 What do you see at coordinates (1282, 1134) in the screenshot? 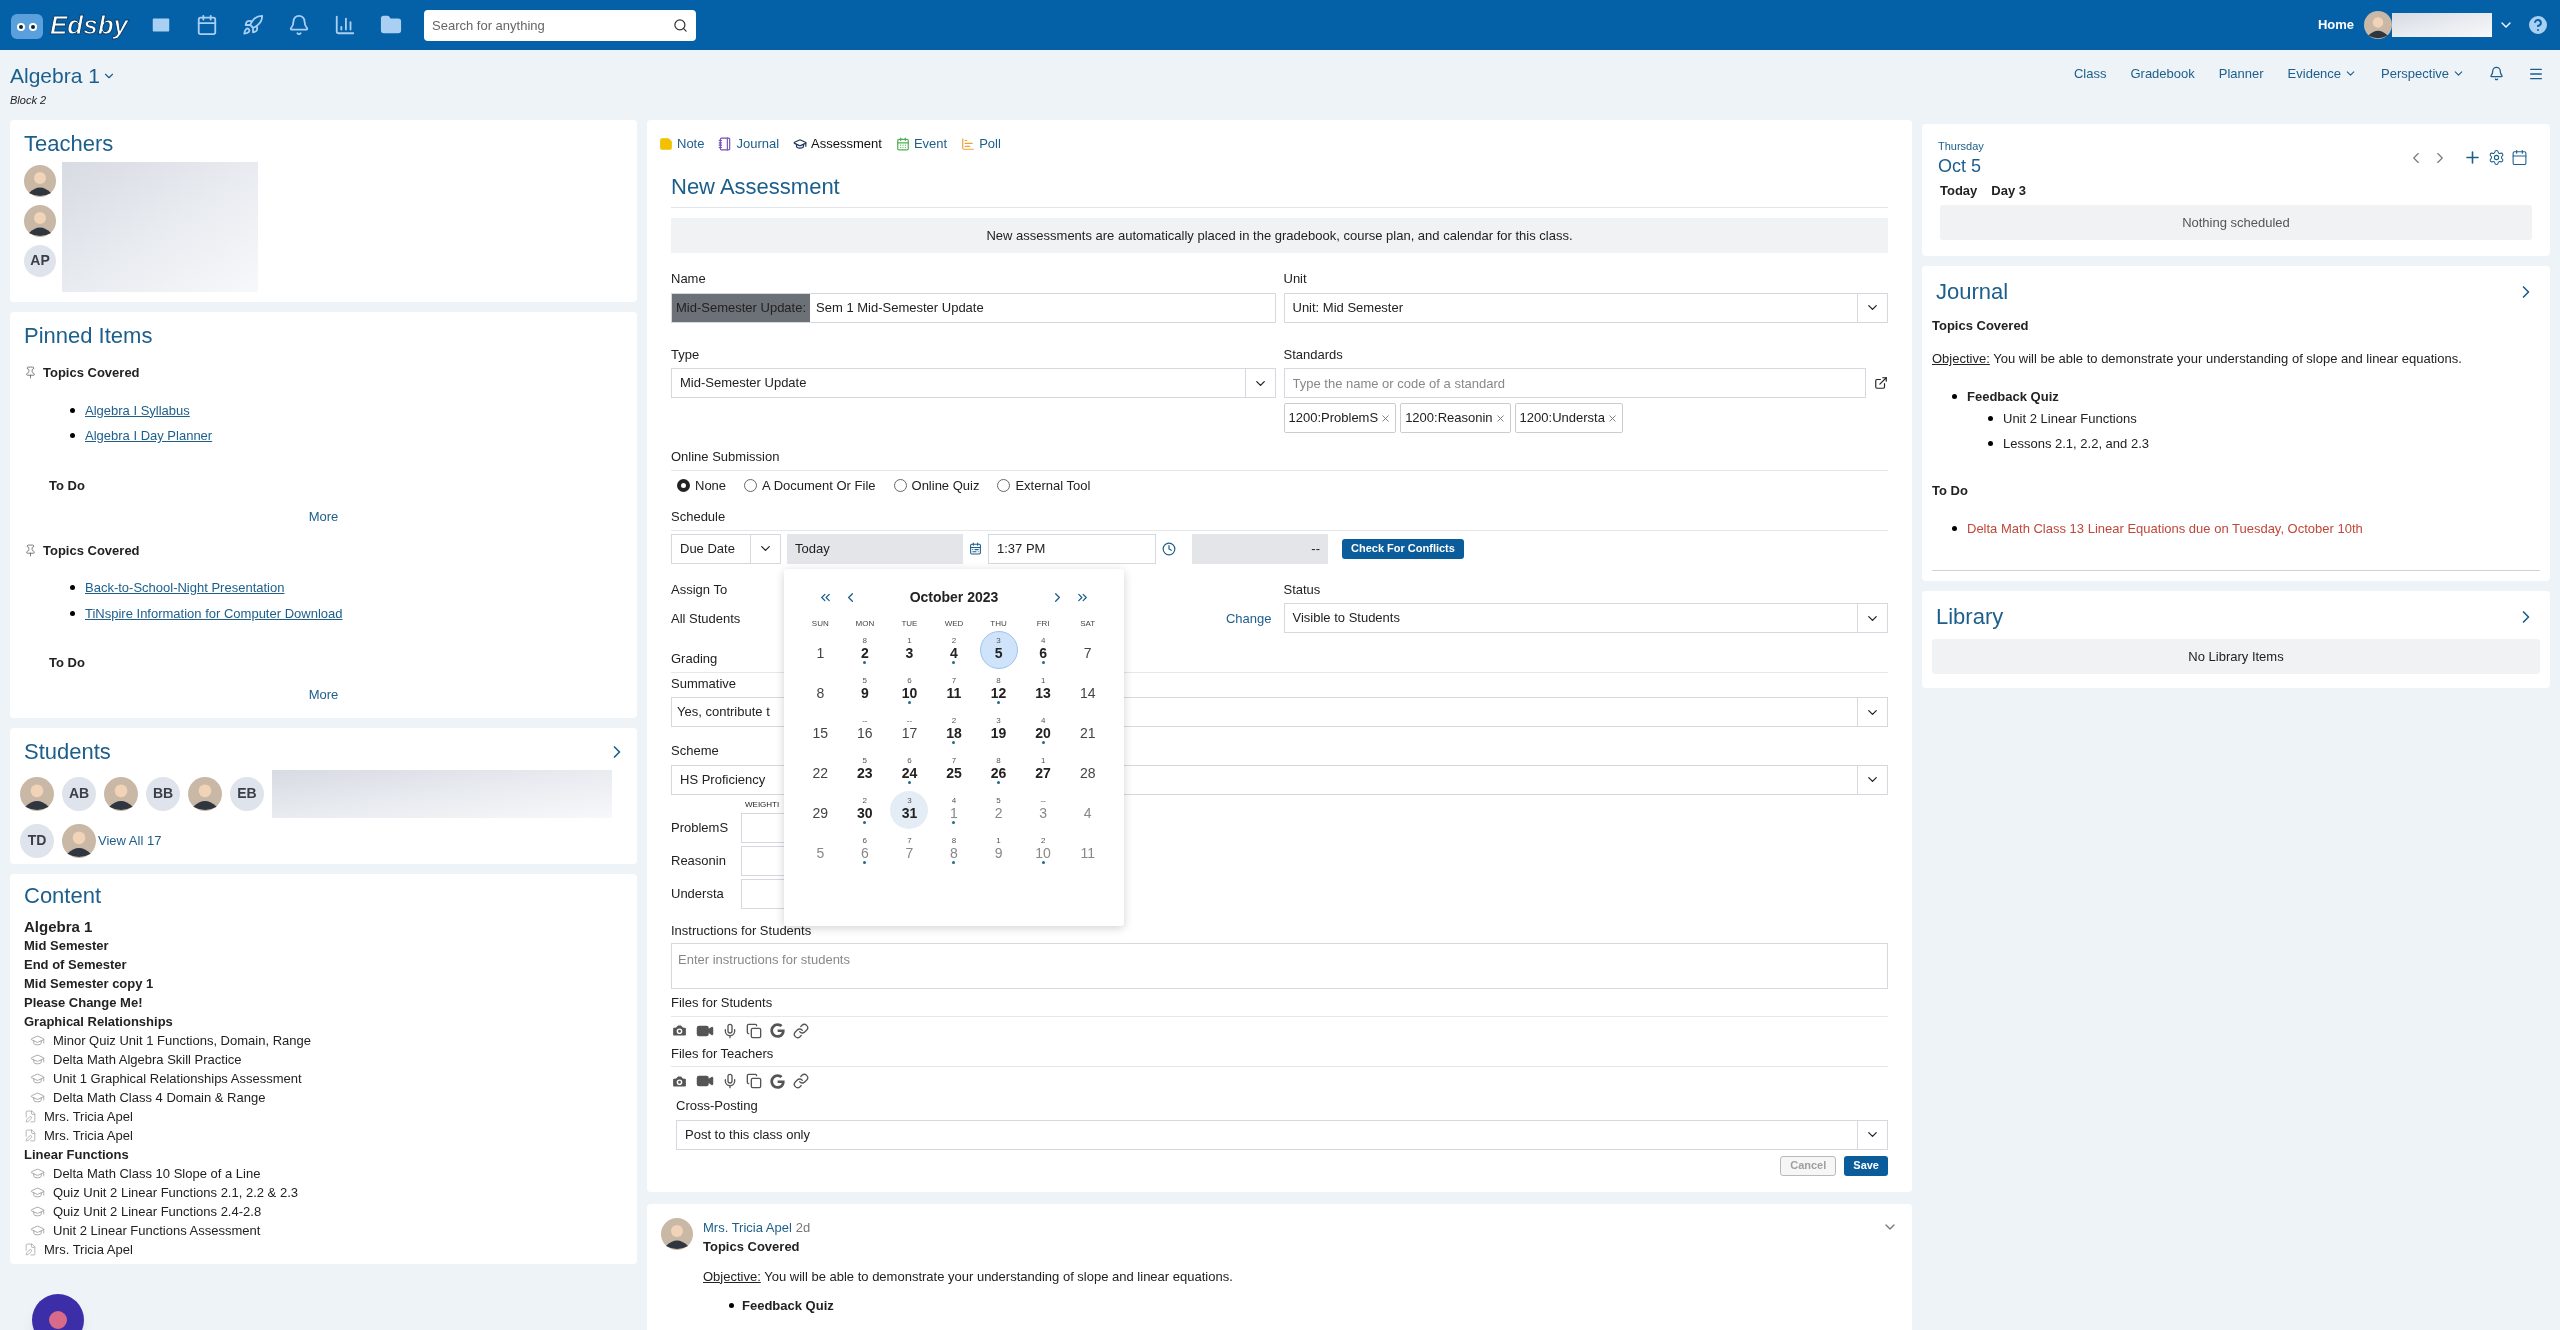
I see `select-field: Post to this class only` at bounding box center [1282, 1134].